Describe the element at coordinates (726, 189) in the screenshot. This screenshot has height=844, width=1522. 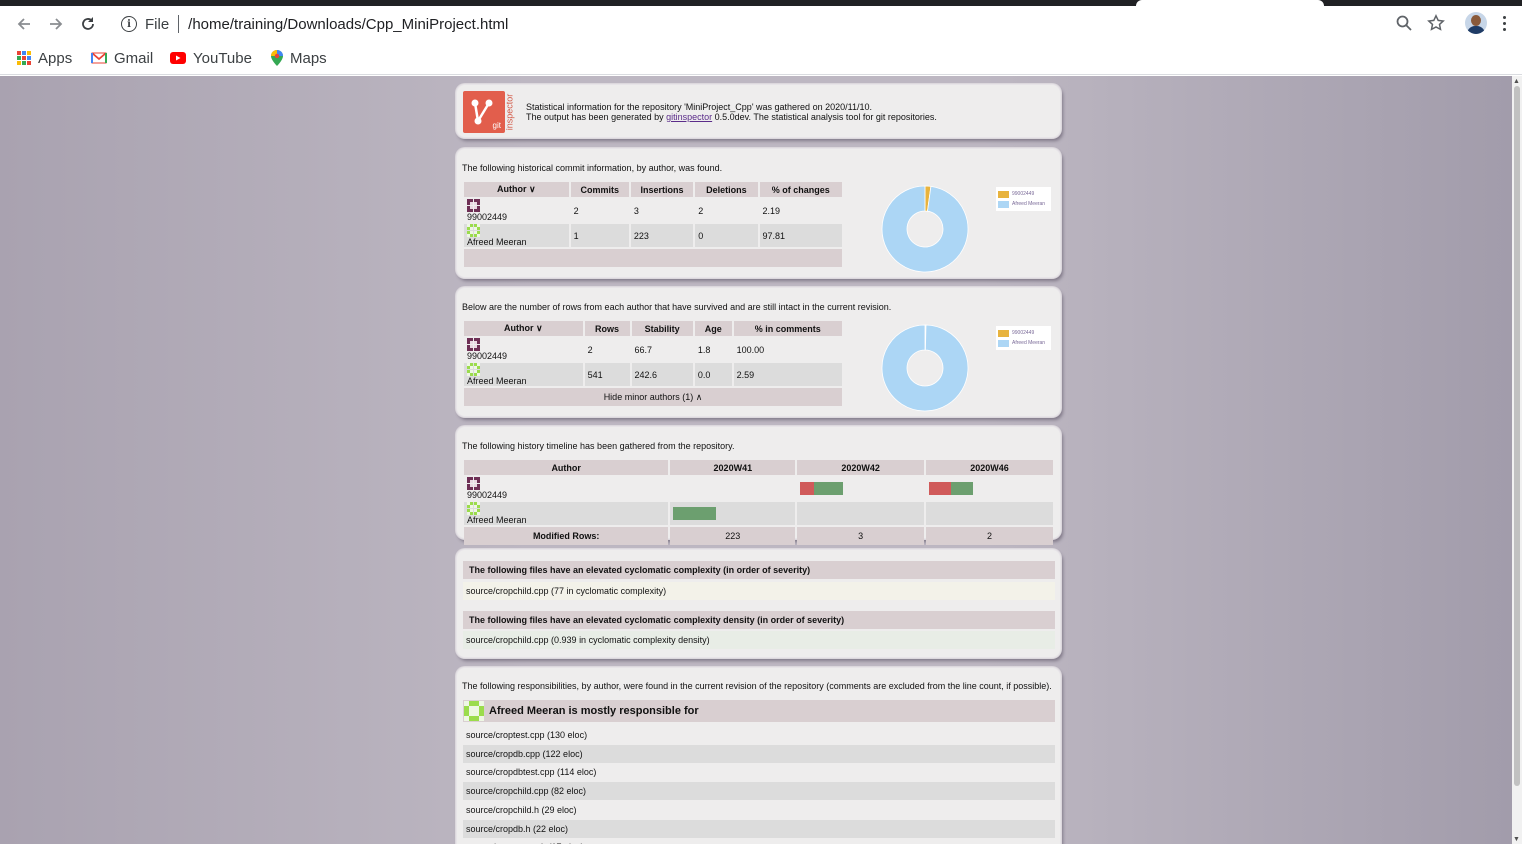
I see `col-deletions: Deletions` at that location.